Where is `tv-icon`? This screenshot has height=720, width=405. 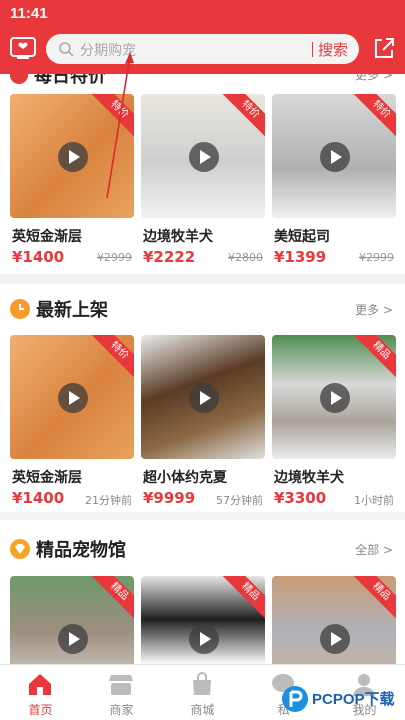 tv-icon is located at coordinates (23, 48).